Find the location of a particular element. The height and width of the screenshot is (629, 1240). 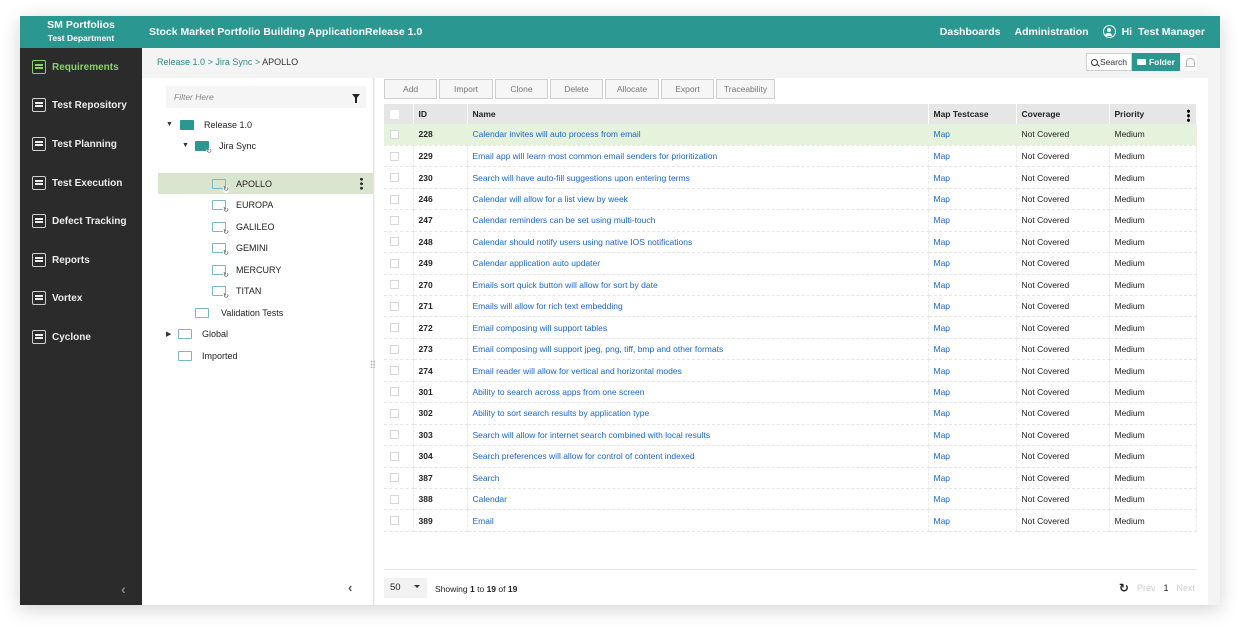

brand: SM Portfolios Test Department is located at coordinates (81, 32).